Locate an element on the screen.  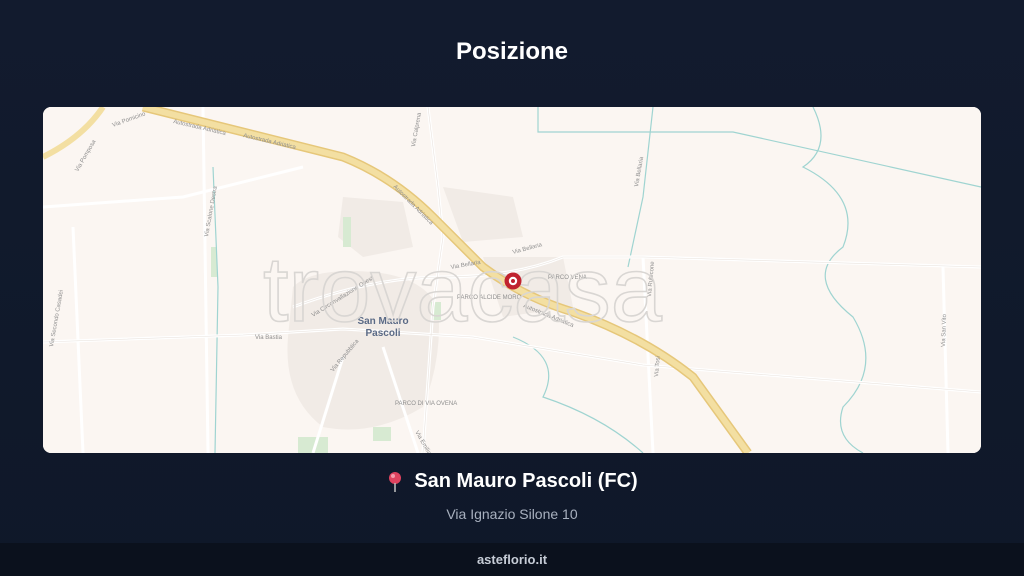
page-title: Posizione is located at coordinates (512, 51).